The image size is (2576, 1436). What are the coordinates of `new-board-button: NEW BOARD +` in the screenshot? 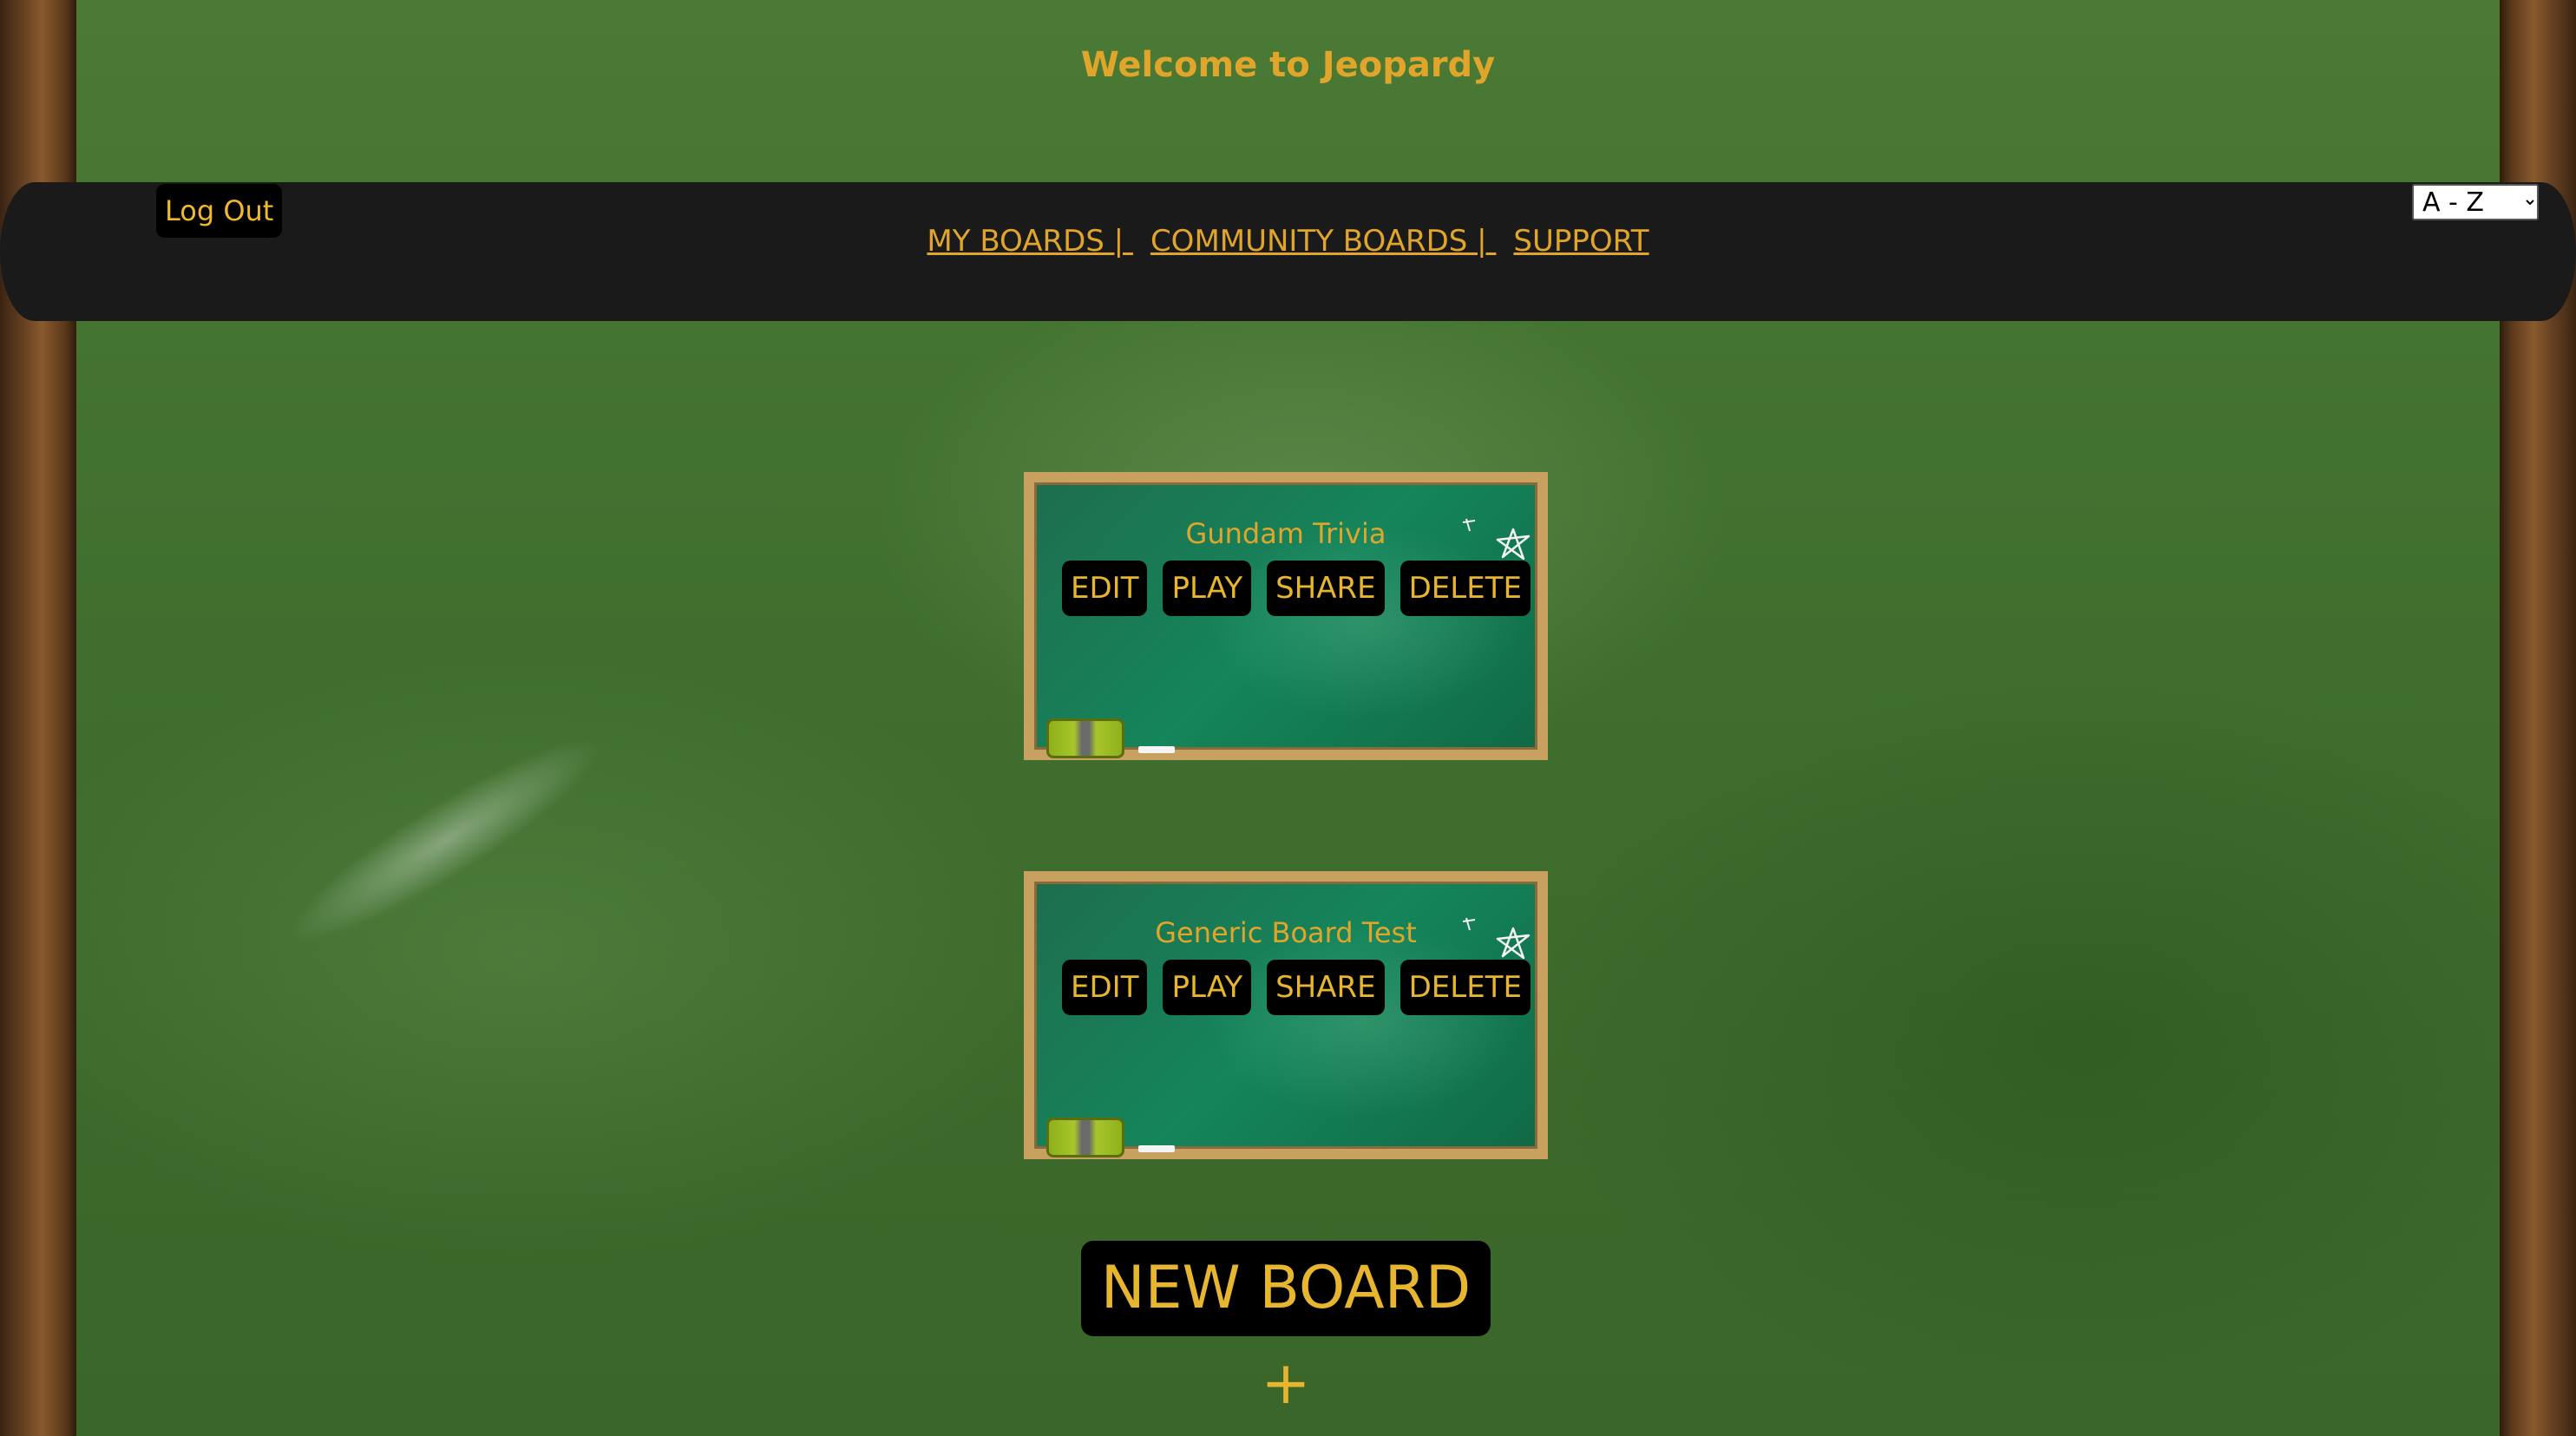 It's located at (1286, 1329).